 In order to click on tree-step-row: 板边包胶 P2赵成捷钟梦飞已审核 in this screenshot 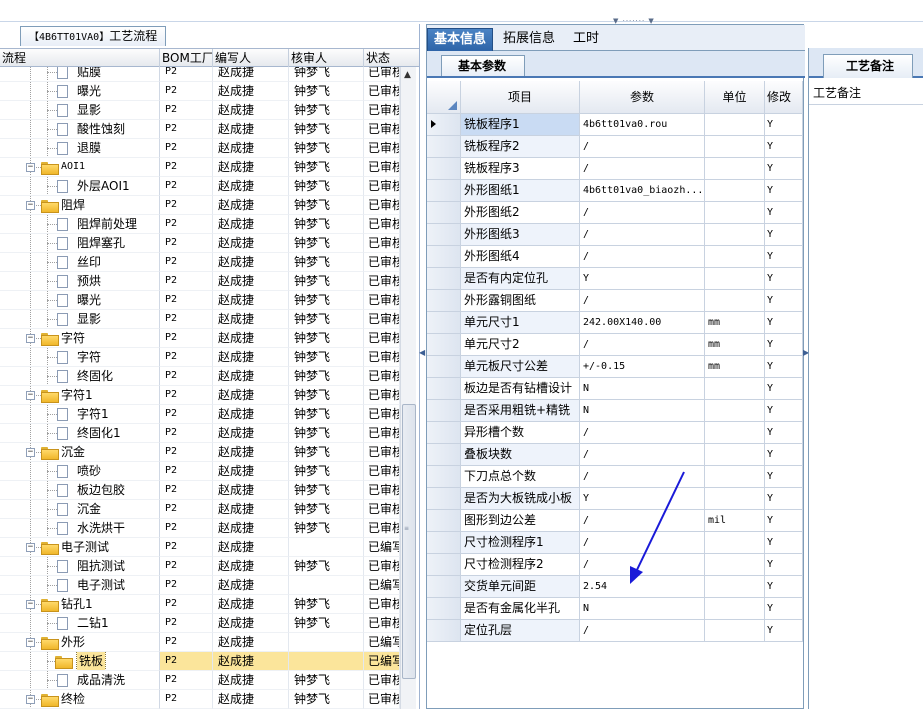, I will do `click(200, 490)`.